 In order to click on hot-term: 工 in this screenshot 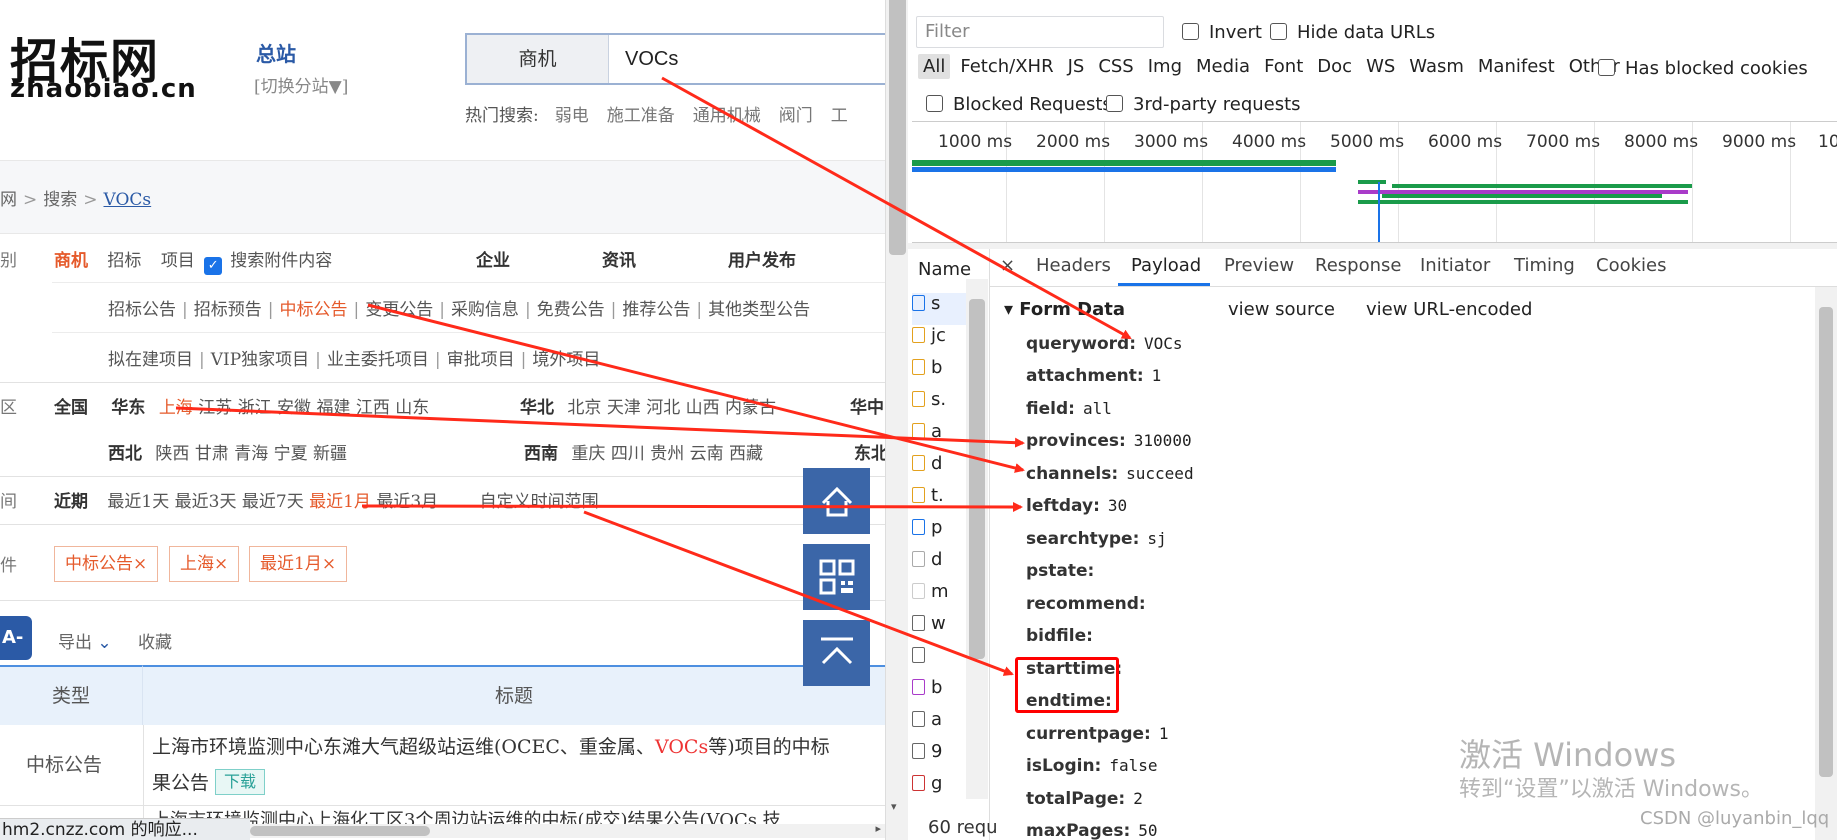, I will do `click(839, 116)`.